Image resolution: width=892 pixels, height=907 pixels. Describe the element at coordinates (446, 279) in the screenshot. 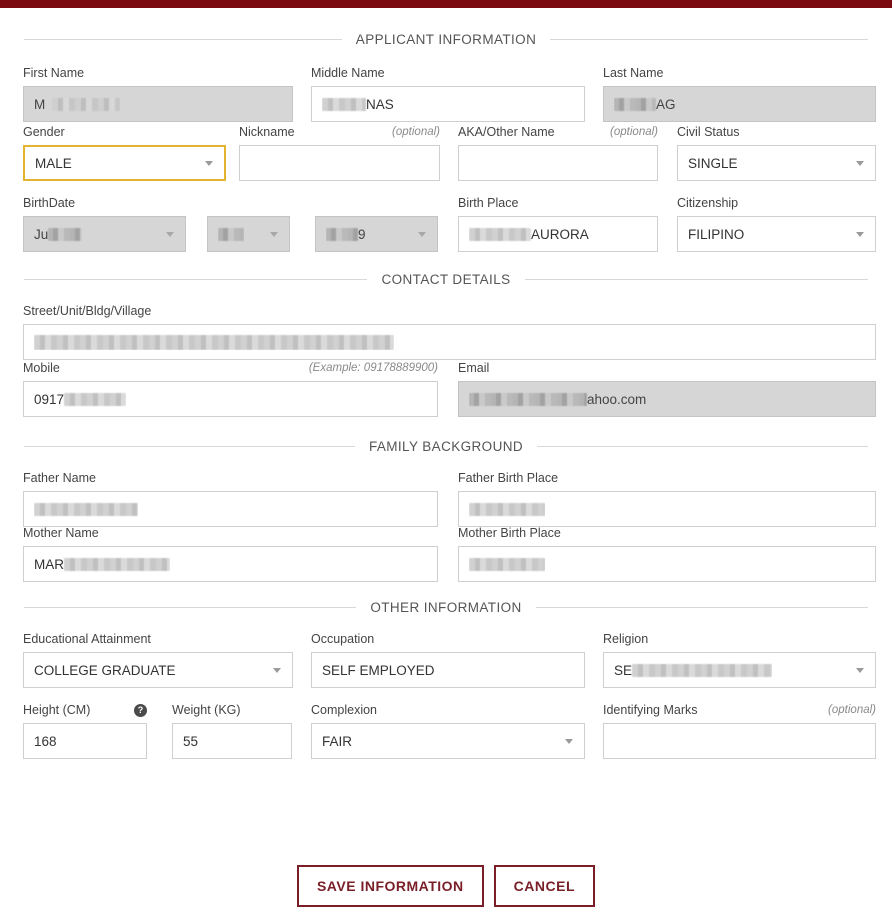

I see `section-title: CONTACT DETAILS` at that location.